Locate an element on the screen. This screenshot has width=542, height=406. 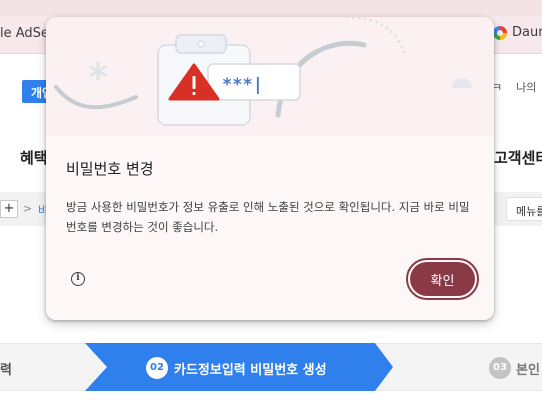
left-swoosh-shape is located at coordinates (96, 97).